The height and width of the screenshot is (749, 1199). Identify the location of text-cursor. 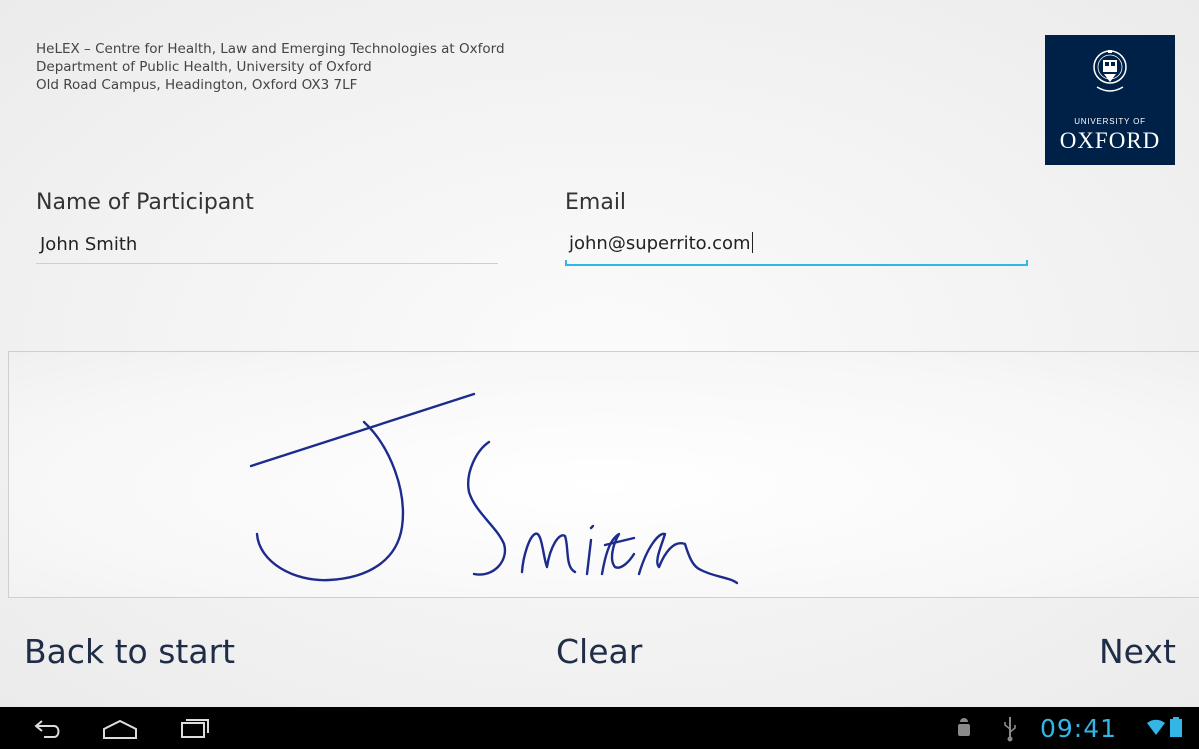
(752, 242).